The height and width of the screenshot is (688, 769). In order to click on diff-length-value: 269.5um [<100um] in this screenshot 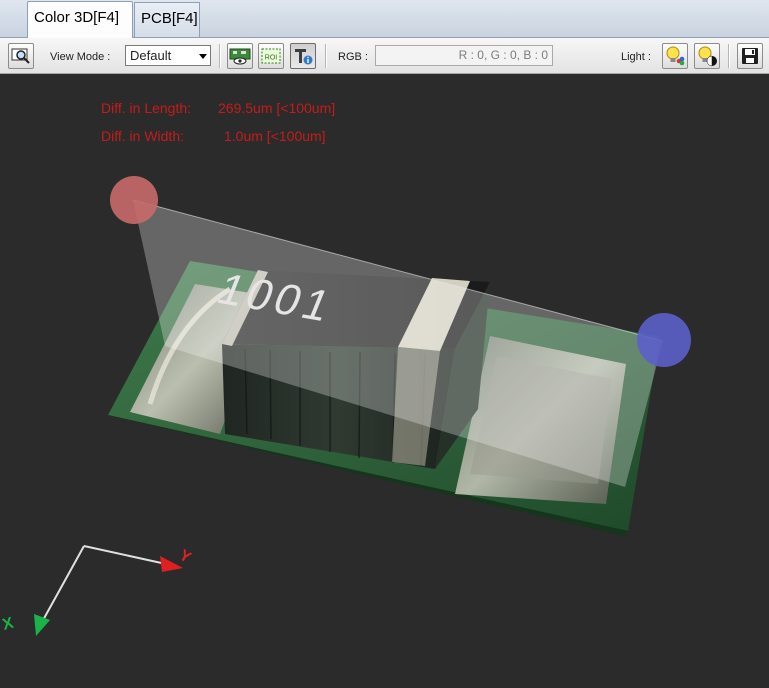, I will do `click(277, 108)`.